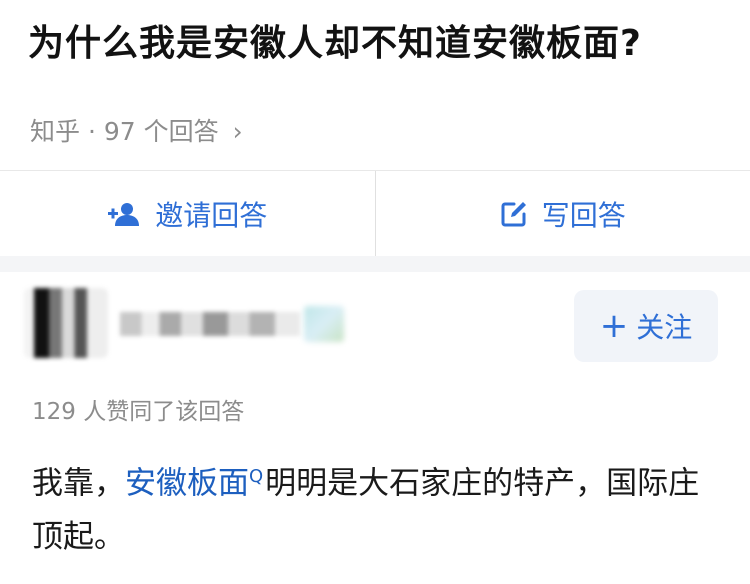  Describe the element at coordinates (583, 215) in the screenshot. I see `write-answer-label: 写回答` at that location.